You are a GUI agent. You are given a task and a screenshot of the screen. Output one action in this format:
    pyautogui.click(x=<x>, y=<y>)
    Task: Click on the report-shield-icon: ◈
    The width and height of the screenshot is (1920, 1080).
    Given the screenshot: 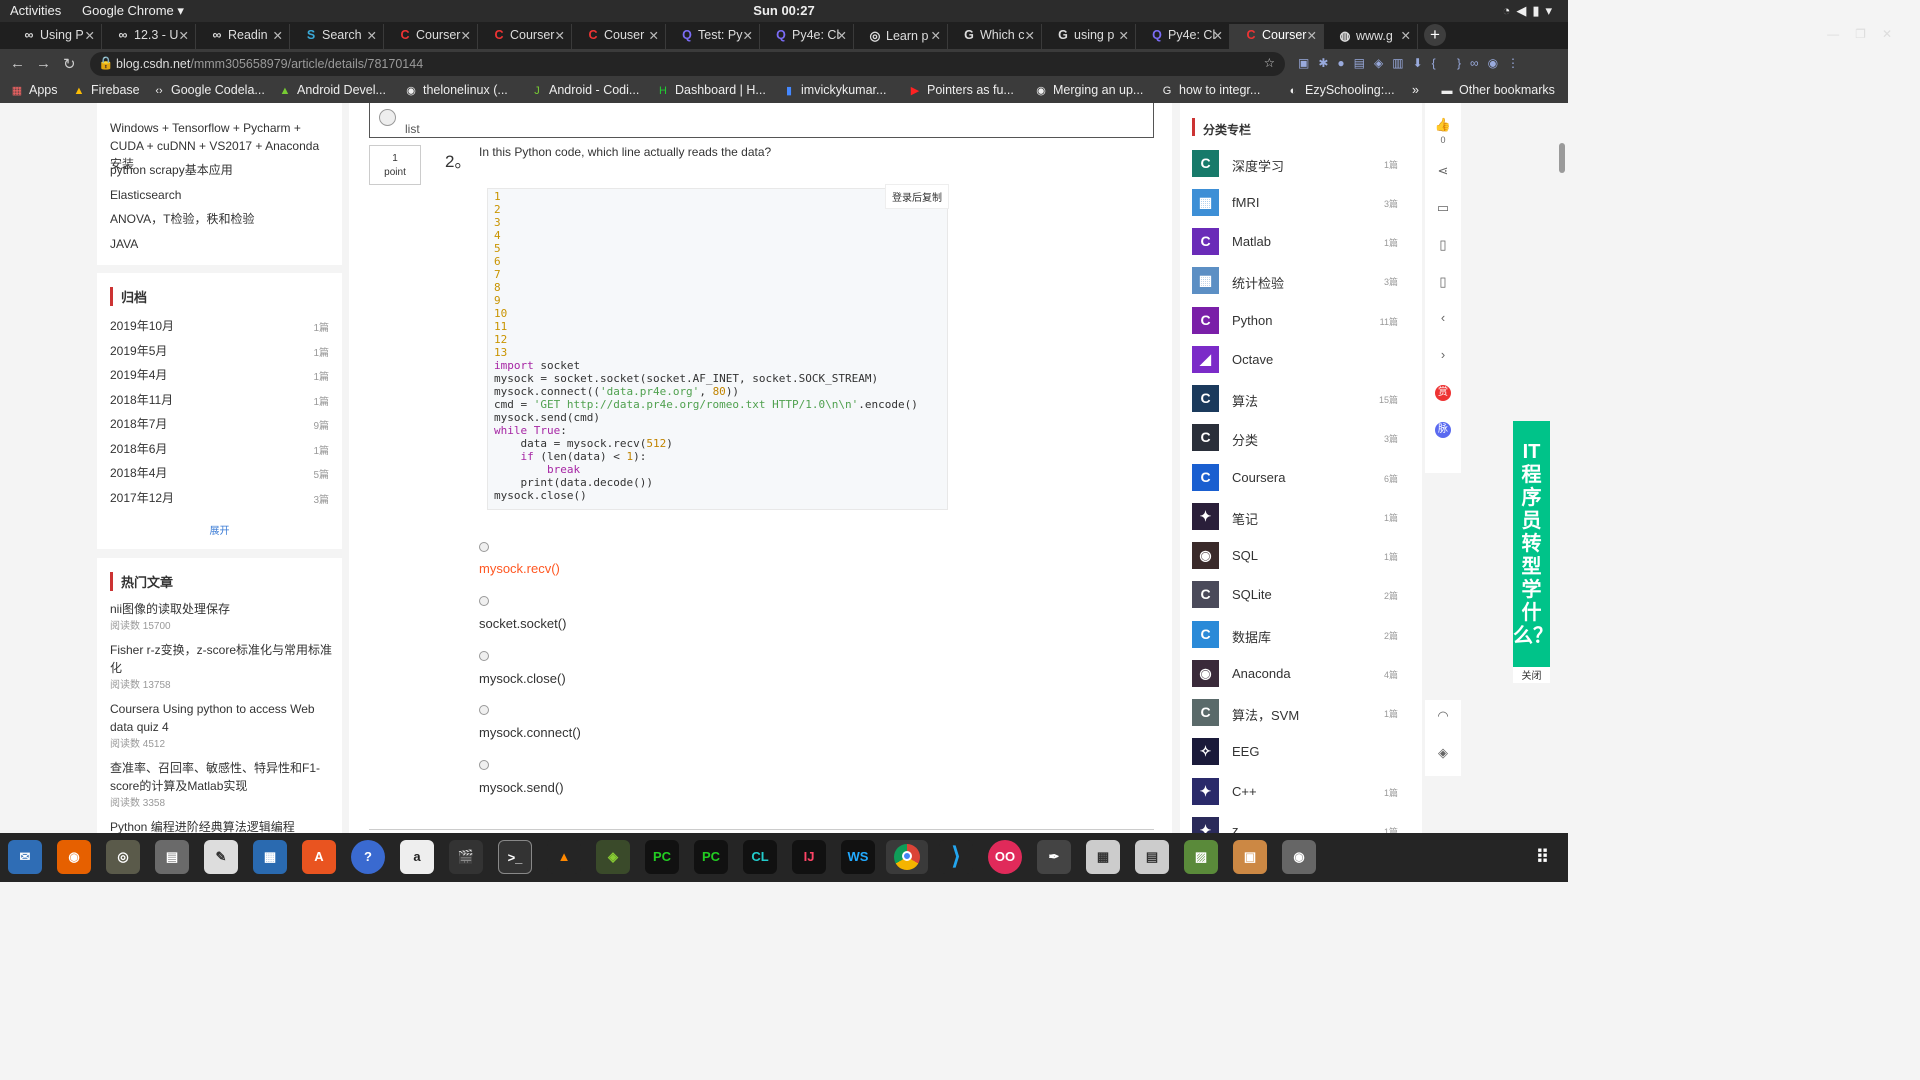 What is the action you would take?
    pyautogui.click(x=1443, y=753)
    